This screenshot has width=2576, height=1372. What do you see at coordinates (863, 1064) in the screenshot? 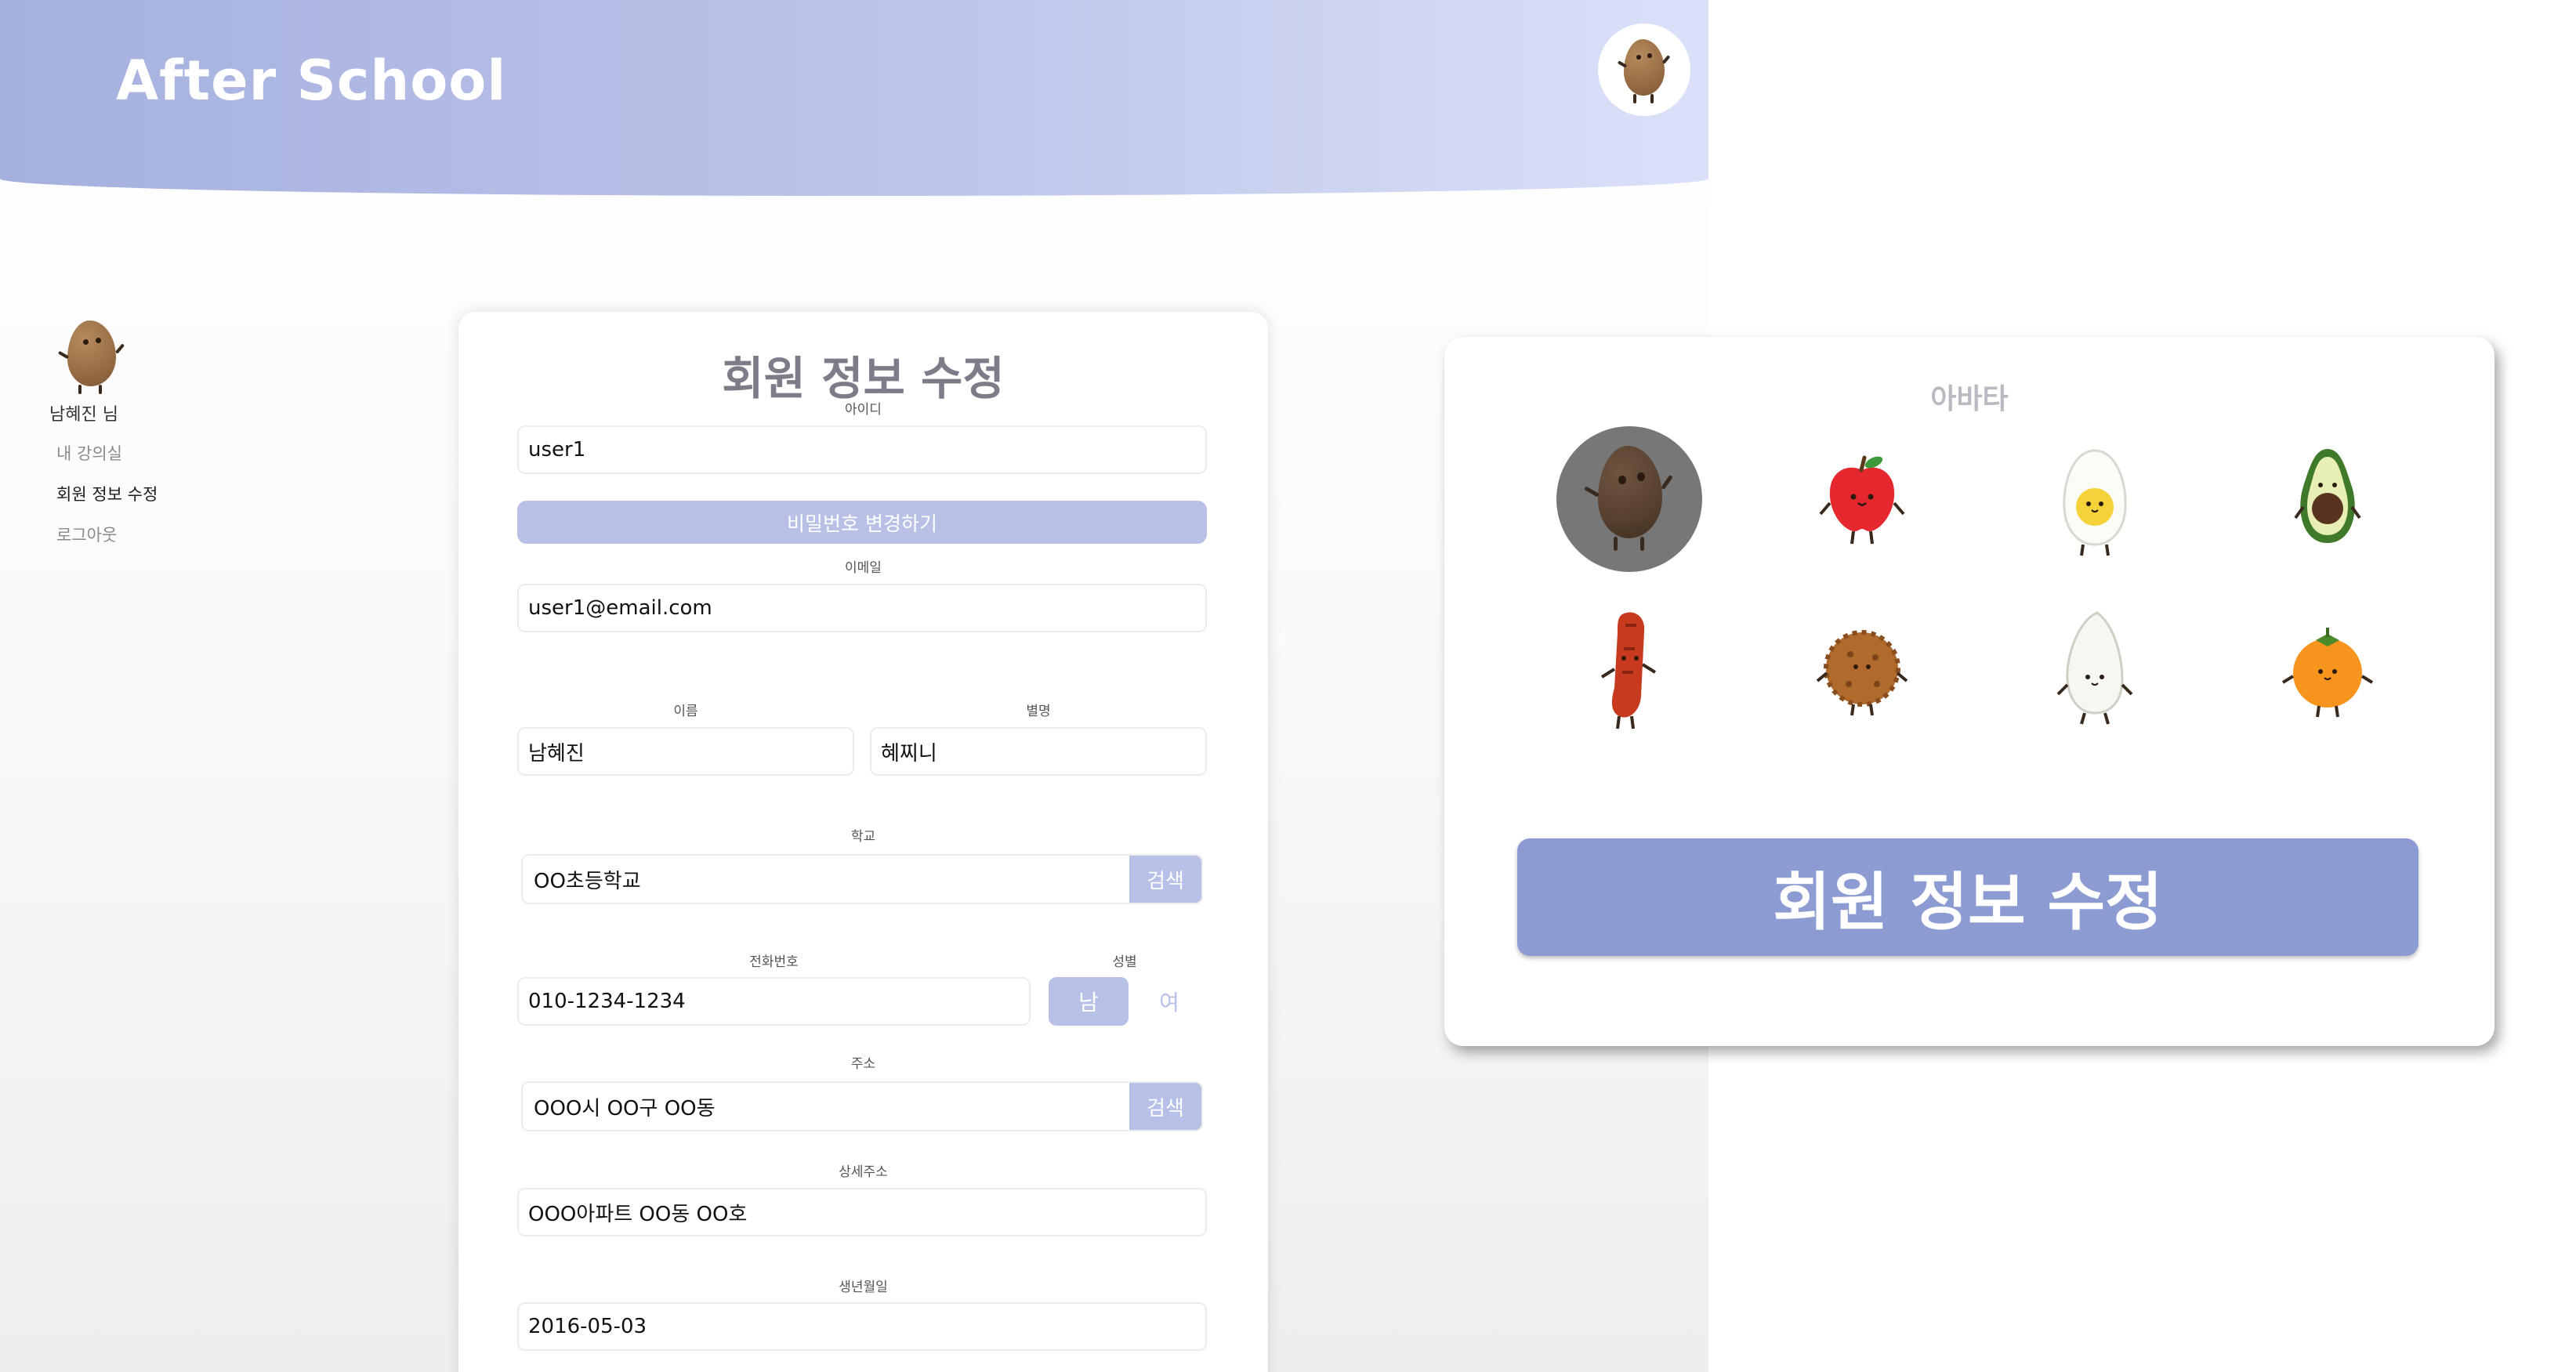
I see `address-label: 주소` at bounding box center [863, 1064].